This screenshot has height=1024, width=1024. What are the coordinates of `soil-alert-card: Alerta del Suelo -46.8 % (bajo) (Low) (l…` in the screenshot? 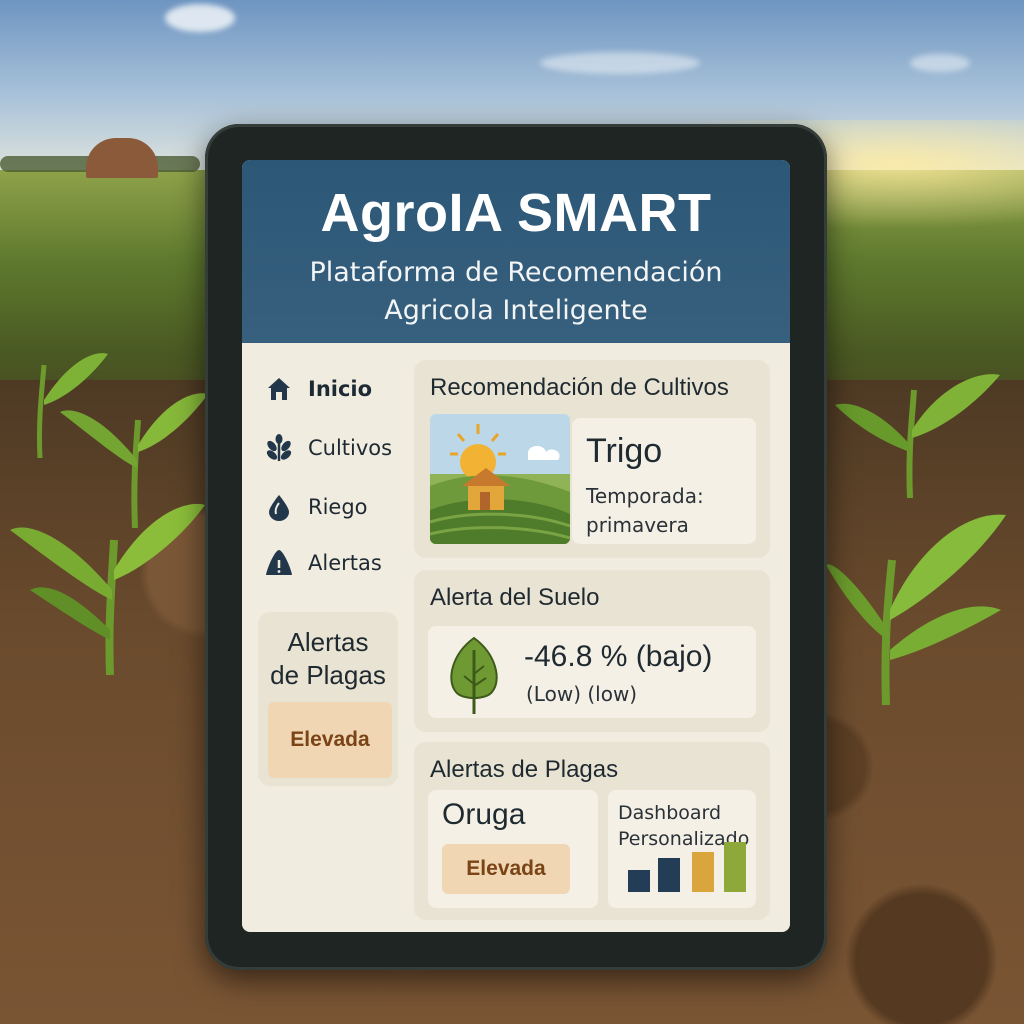 It's located at (592, 651).